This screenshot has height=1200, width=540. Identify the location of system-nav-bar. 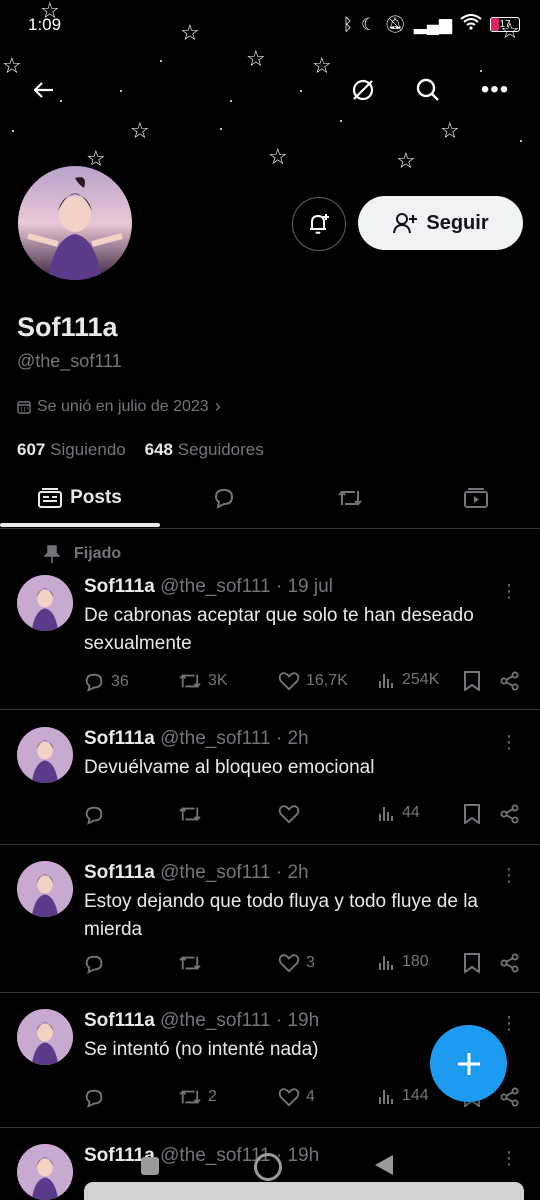
(270, 1174).